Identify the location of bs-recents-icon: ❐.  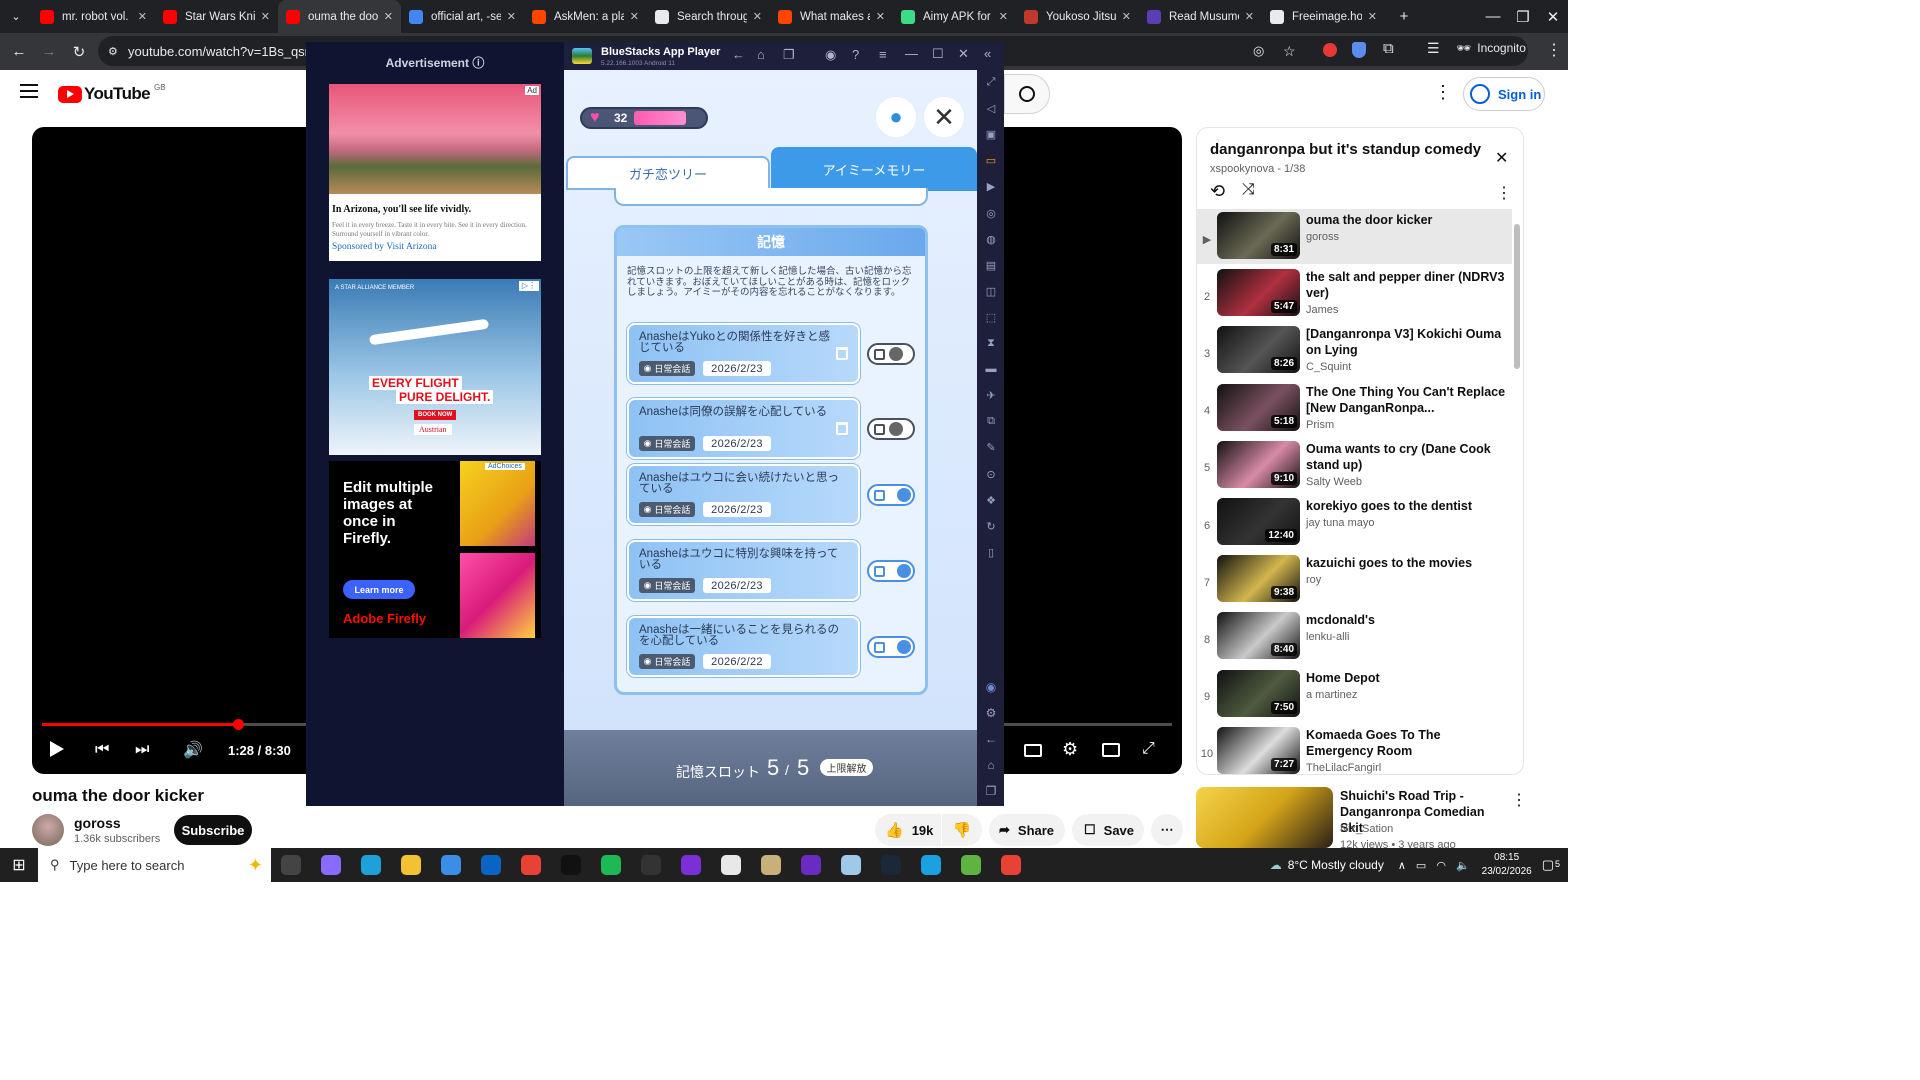
(991, 791).